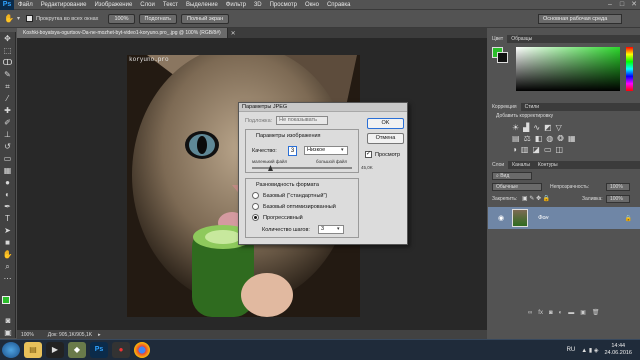 The image size is (640, 360). Describe the element at coordinates (8, 278) in the screenshot. I see `more-tools-icon: ⋯` at that location.